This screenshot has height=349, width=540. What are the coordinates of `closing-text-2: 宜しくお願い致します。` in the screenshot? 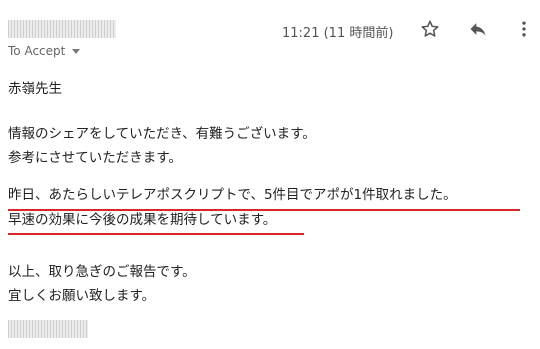 It's located at (82, 296).